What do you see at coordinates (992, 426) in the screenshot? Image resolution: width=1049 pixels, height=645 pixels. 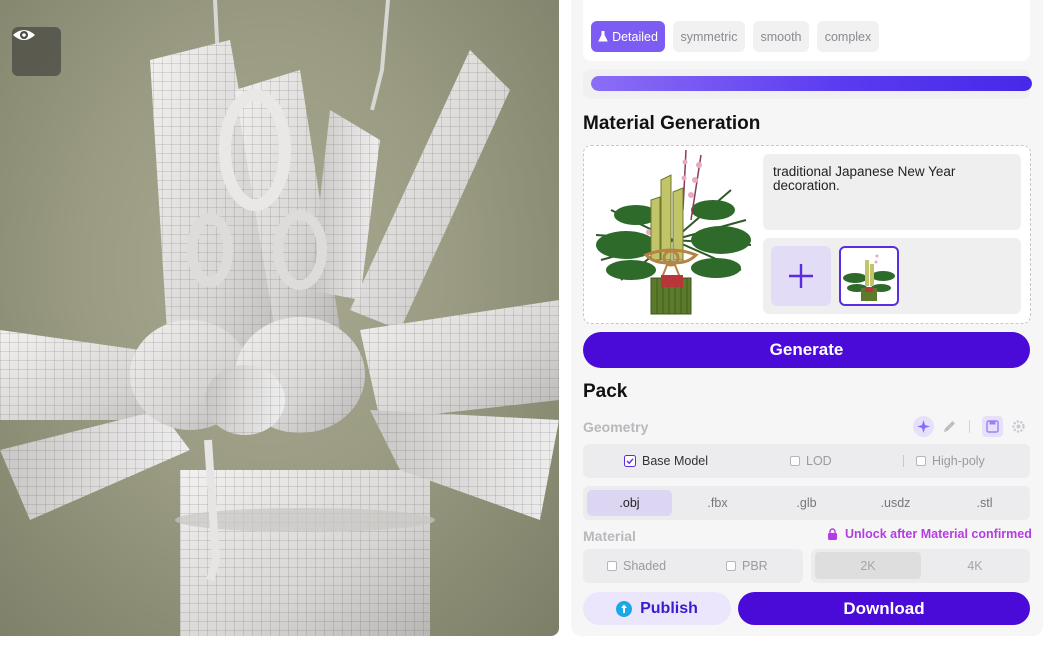 I see `save-icon` at bounding box center [992, 426].